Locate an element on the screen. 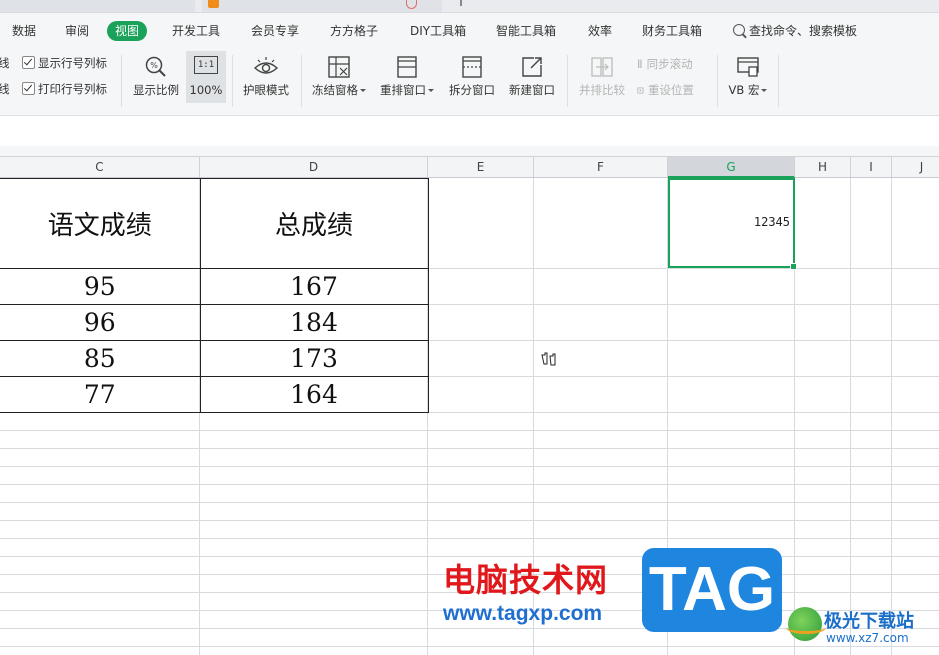 This screenshot has width=939, height=655. site-logo-name: 极光下载站 is located at coordinates (869, 621).